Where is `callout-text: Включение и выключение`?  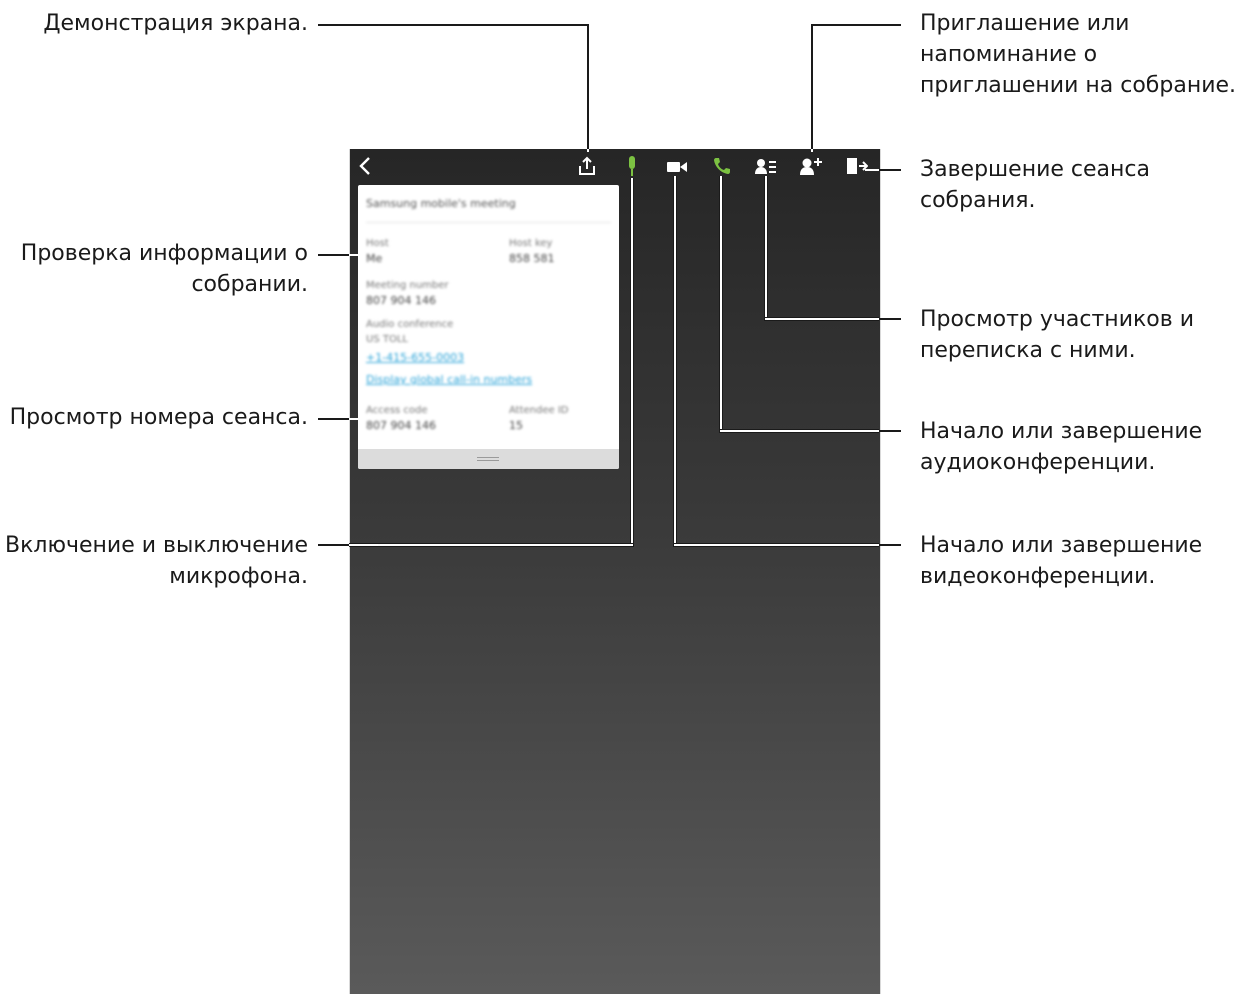
callout-text: Включение и выключение is located at coordinates (156, 545).